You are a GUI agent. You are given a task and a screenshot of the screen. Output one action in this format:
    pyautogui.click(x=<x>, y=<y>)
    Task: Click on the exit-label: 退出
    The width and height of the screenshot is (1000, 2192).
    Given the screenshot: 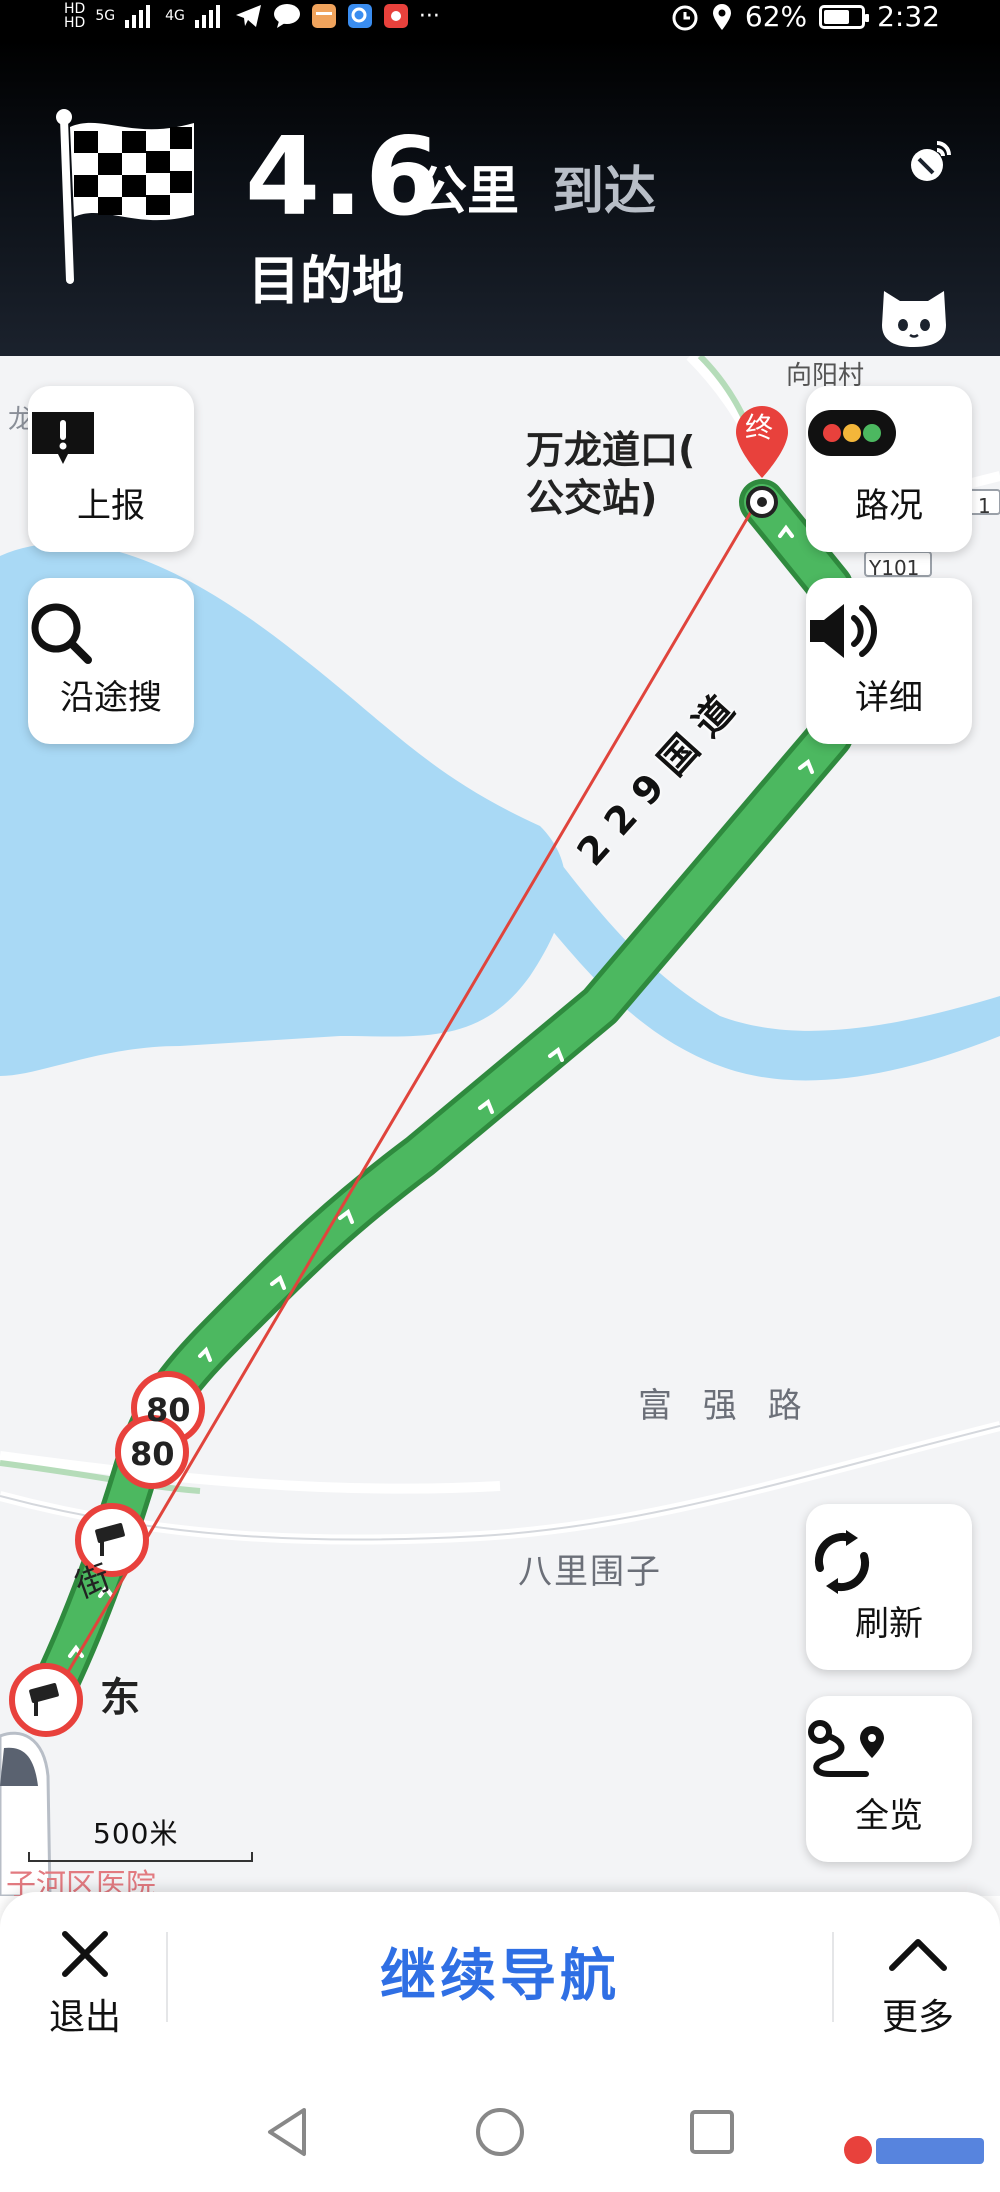 What is the action you would take?
    pyautogui.click(x=84, y=2017)
    